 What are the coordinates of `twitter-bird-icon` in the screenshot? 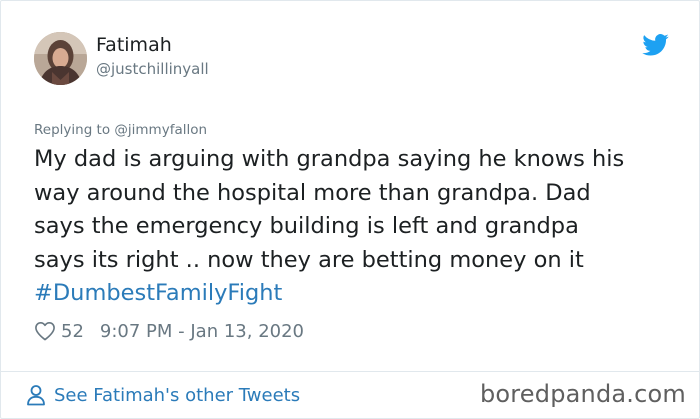 It's located at (655, 45).